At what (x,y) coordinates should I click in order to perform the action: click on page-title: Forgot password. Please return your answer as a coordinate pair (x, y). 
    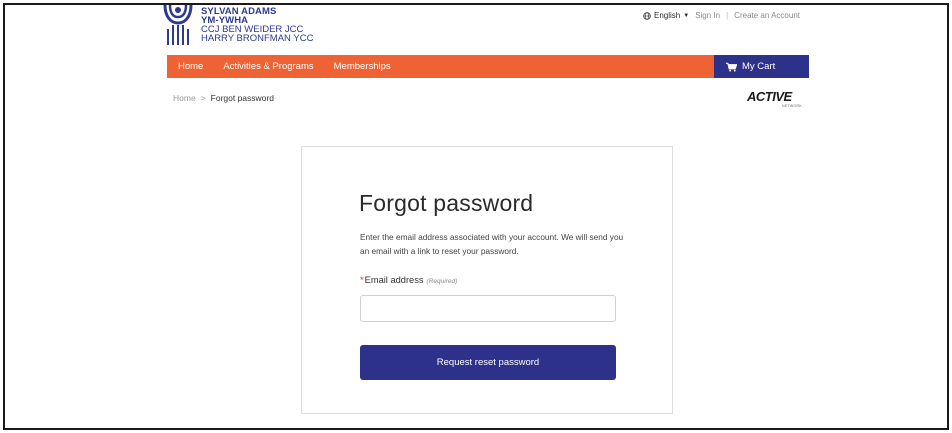
    Looking at the image, I should click on (446, 203).